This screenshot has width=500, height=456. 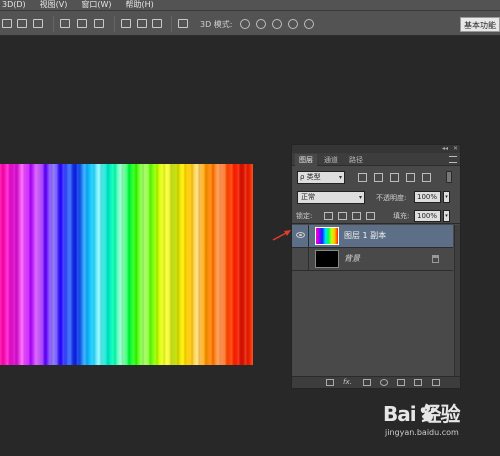 I want to click on panel-header-strip: ◂◂ ✕, so click(x=376, y=149).